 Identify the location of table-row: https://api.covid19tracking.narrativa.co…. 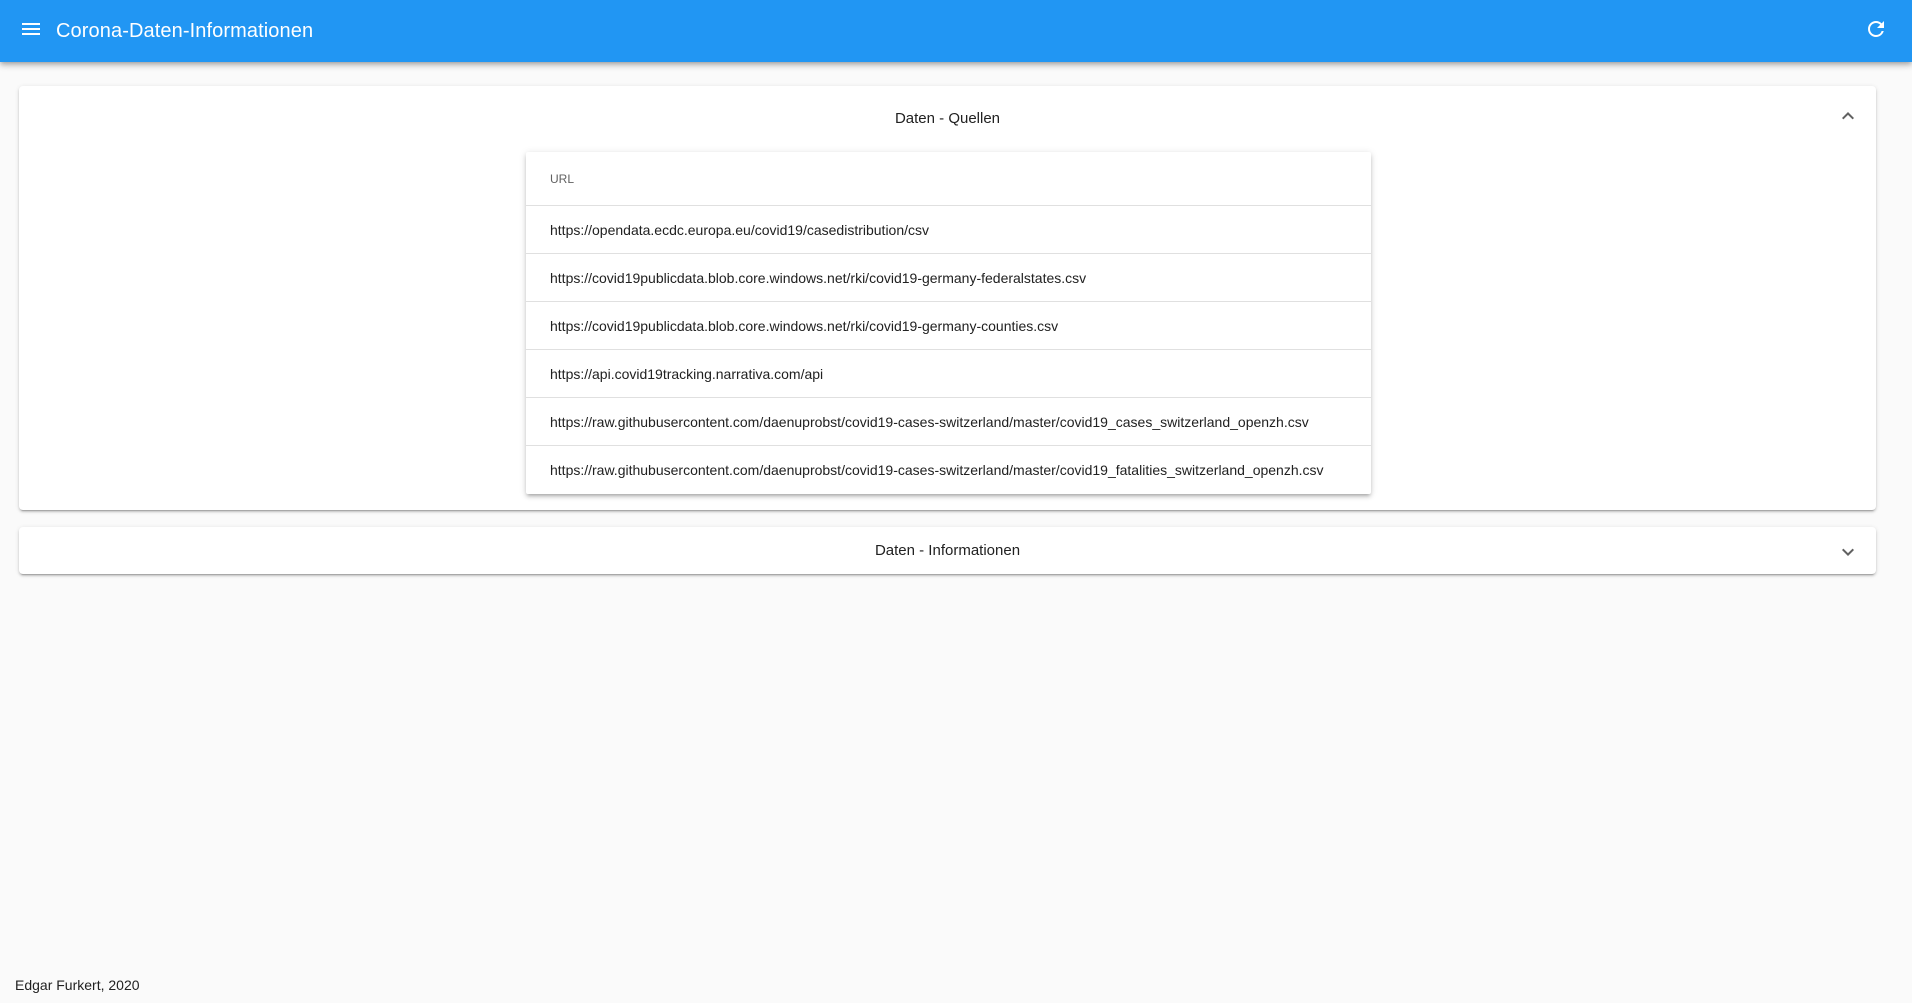
(948, 374).